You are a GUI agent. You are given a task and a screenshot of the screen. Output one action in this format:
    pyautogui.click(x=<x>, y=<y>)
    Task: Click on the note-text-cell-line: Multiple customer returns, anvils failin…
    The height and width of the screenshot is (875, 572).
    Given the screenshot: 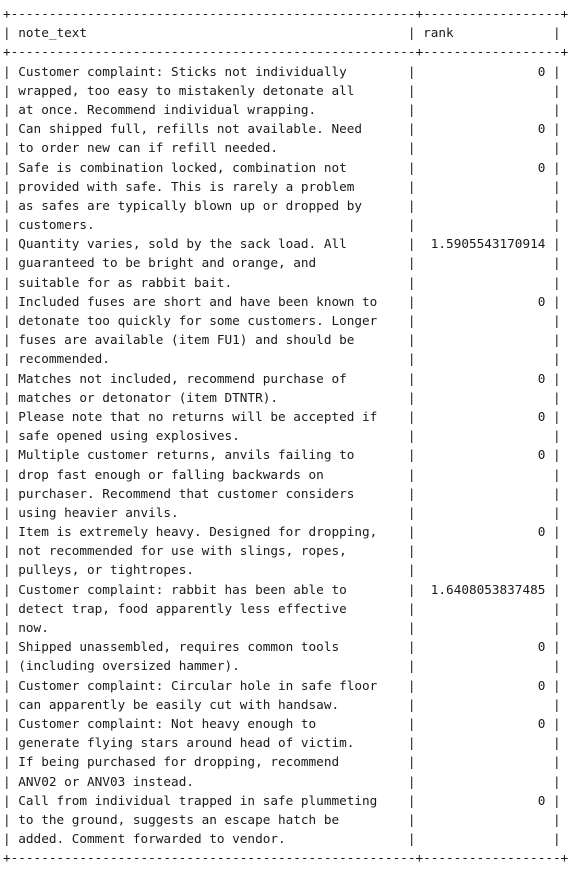 What is the action you would take?
    pyautogui.click(x=186, y=455)
    